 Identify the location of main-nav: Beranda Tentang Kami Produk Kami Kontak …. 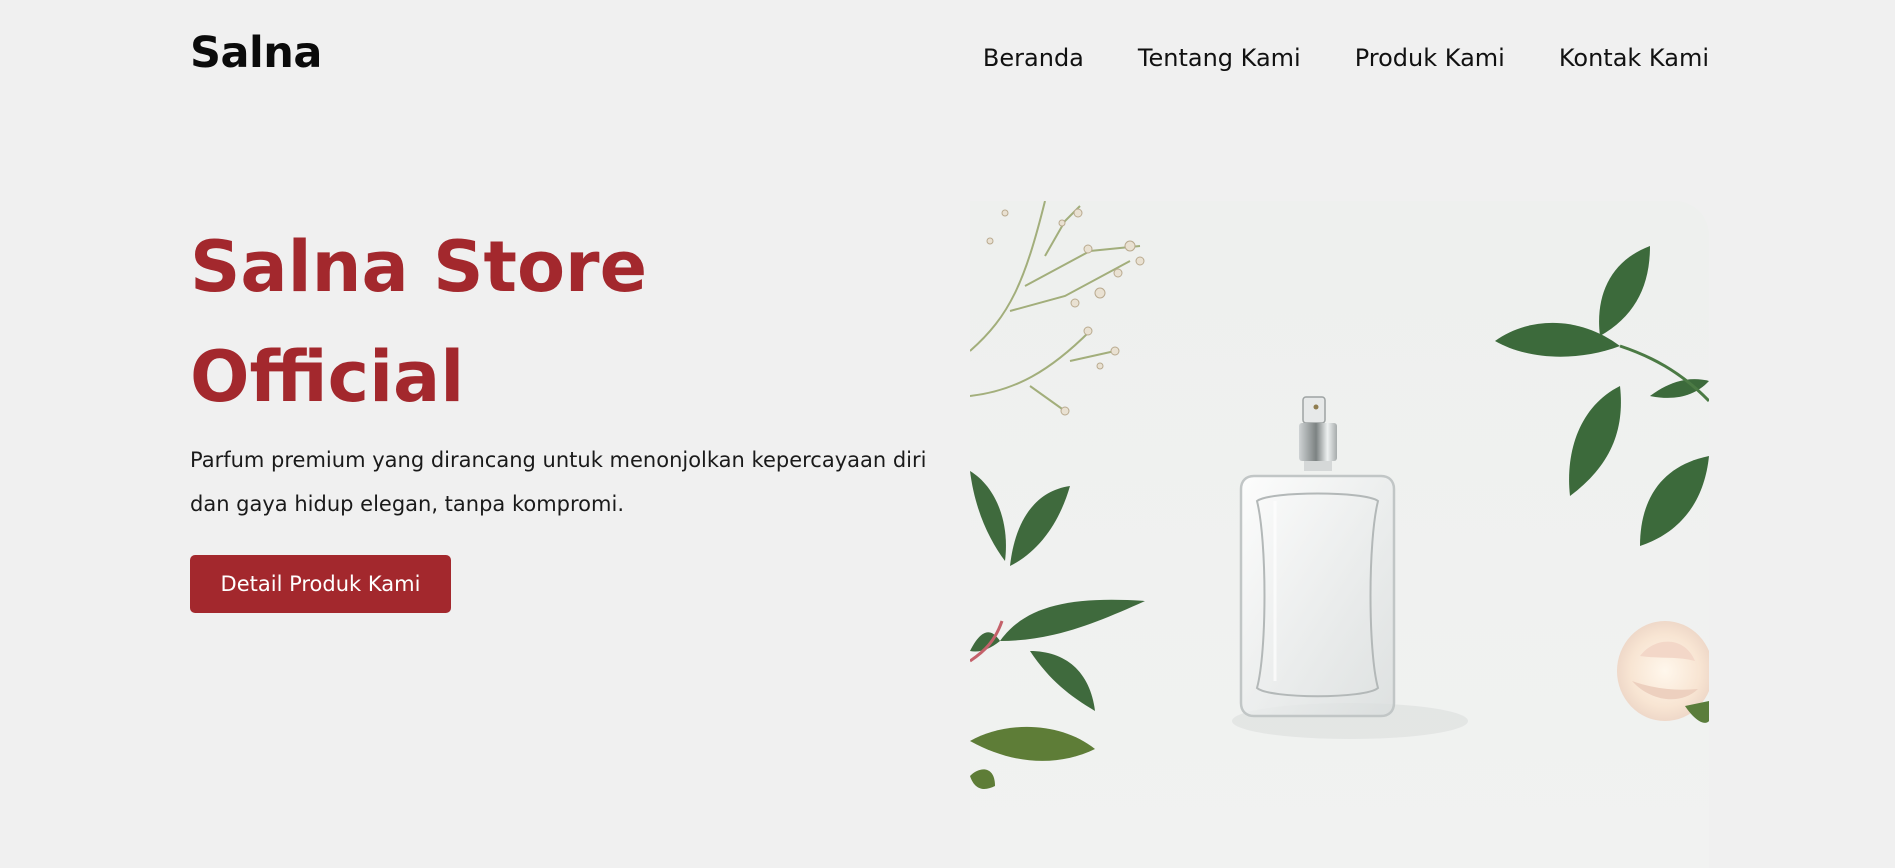
(1346, 58).